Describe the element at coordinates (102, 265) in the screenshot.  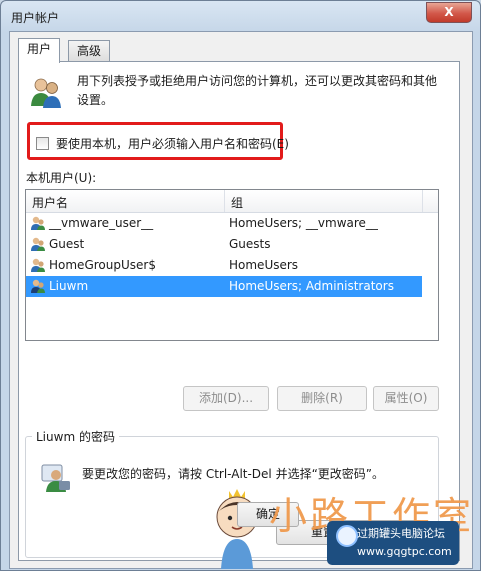
I see `cell-username: HomeGroupUser$` at that location.